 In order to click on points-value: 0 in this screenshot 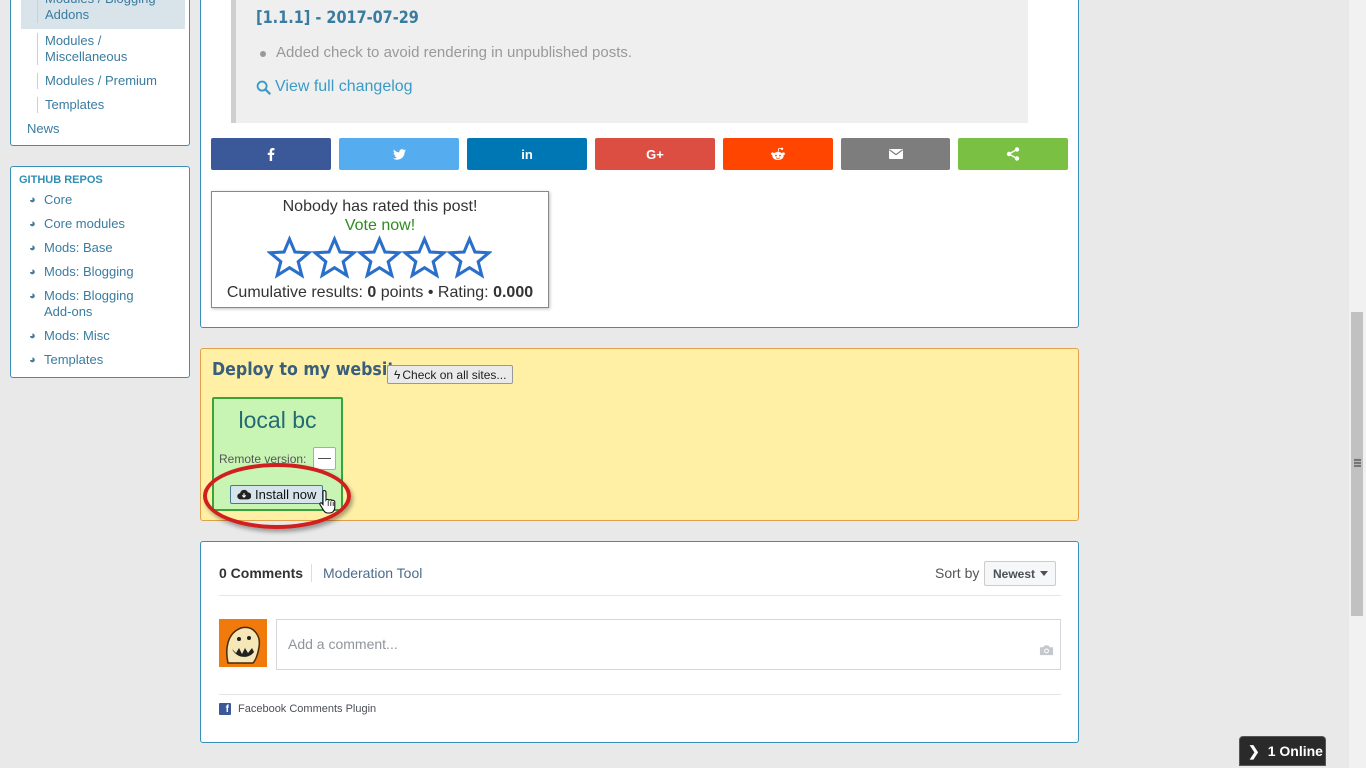, I will do `click(372, 292)`.